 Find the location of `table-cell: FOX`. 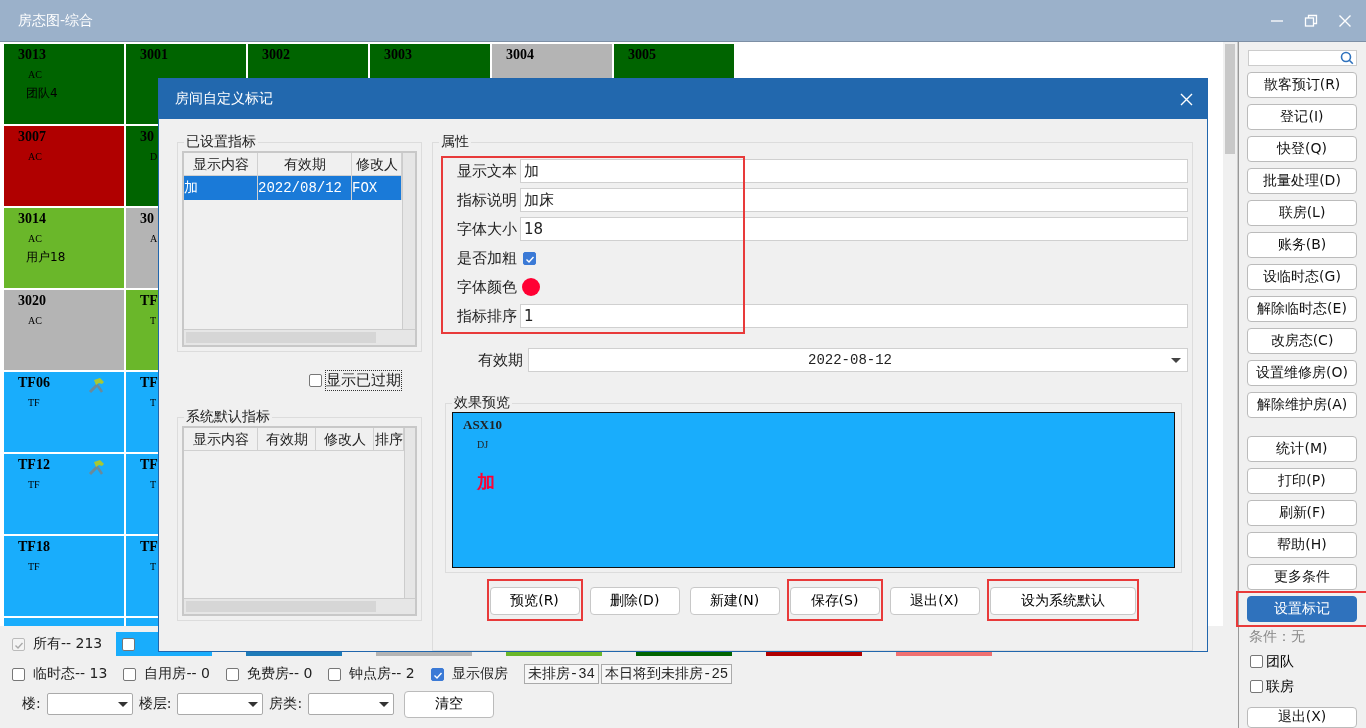

table-cell: FOX is located at coordinates (377, 188).